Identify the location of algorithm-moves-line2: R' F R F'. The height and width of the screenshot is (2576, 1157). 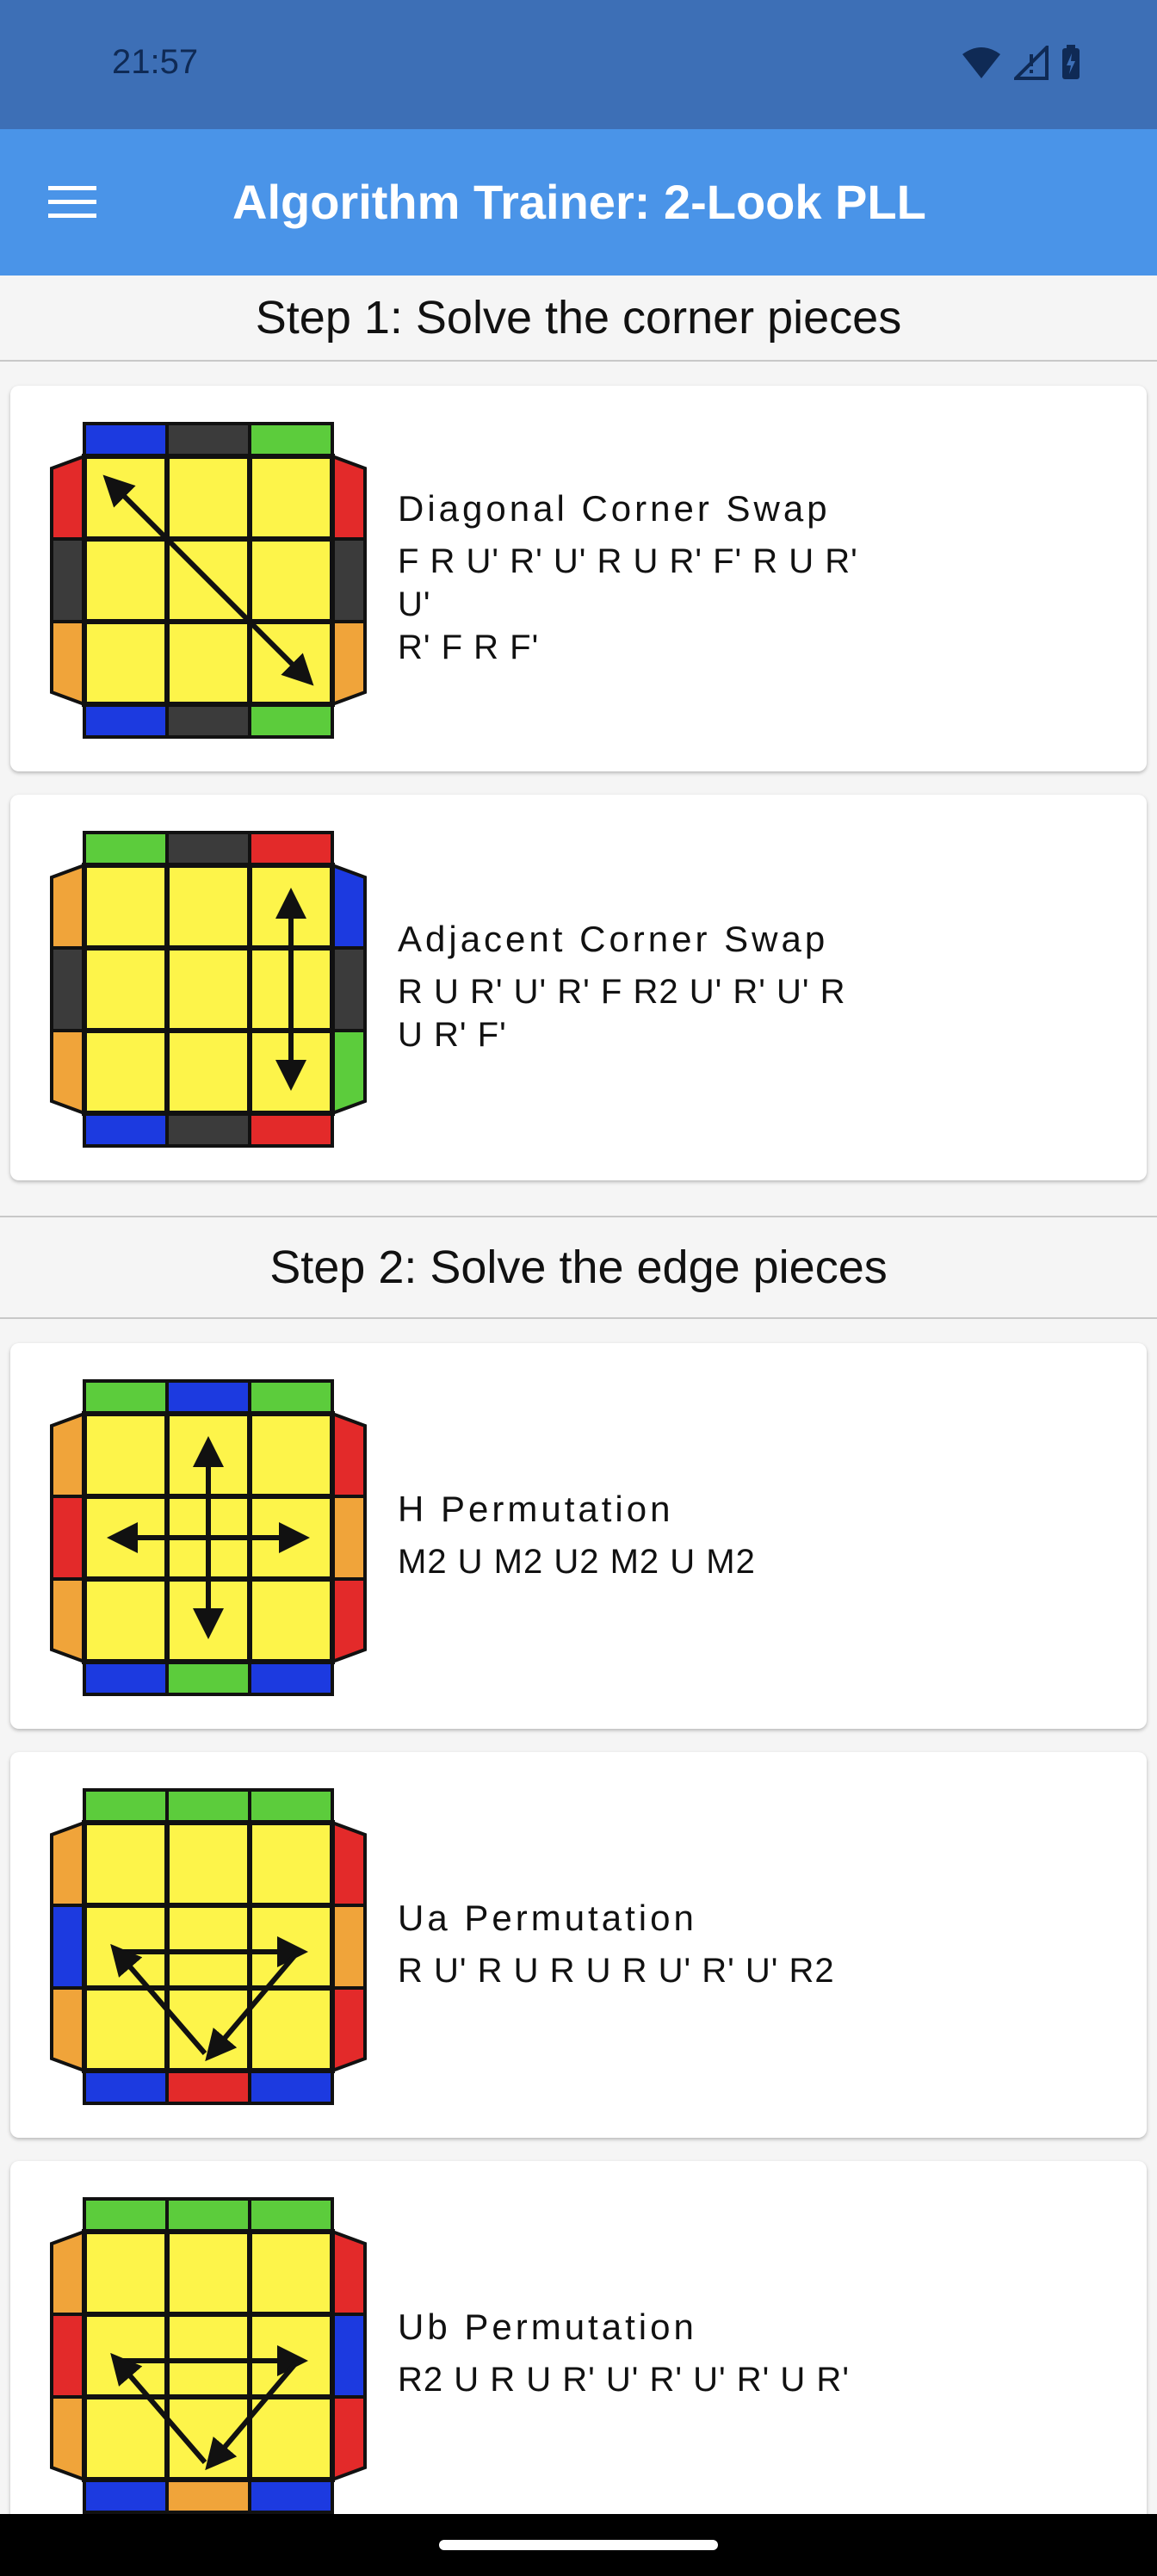
(469, 647).